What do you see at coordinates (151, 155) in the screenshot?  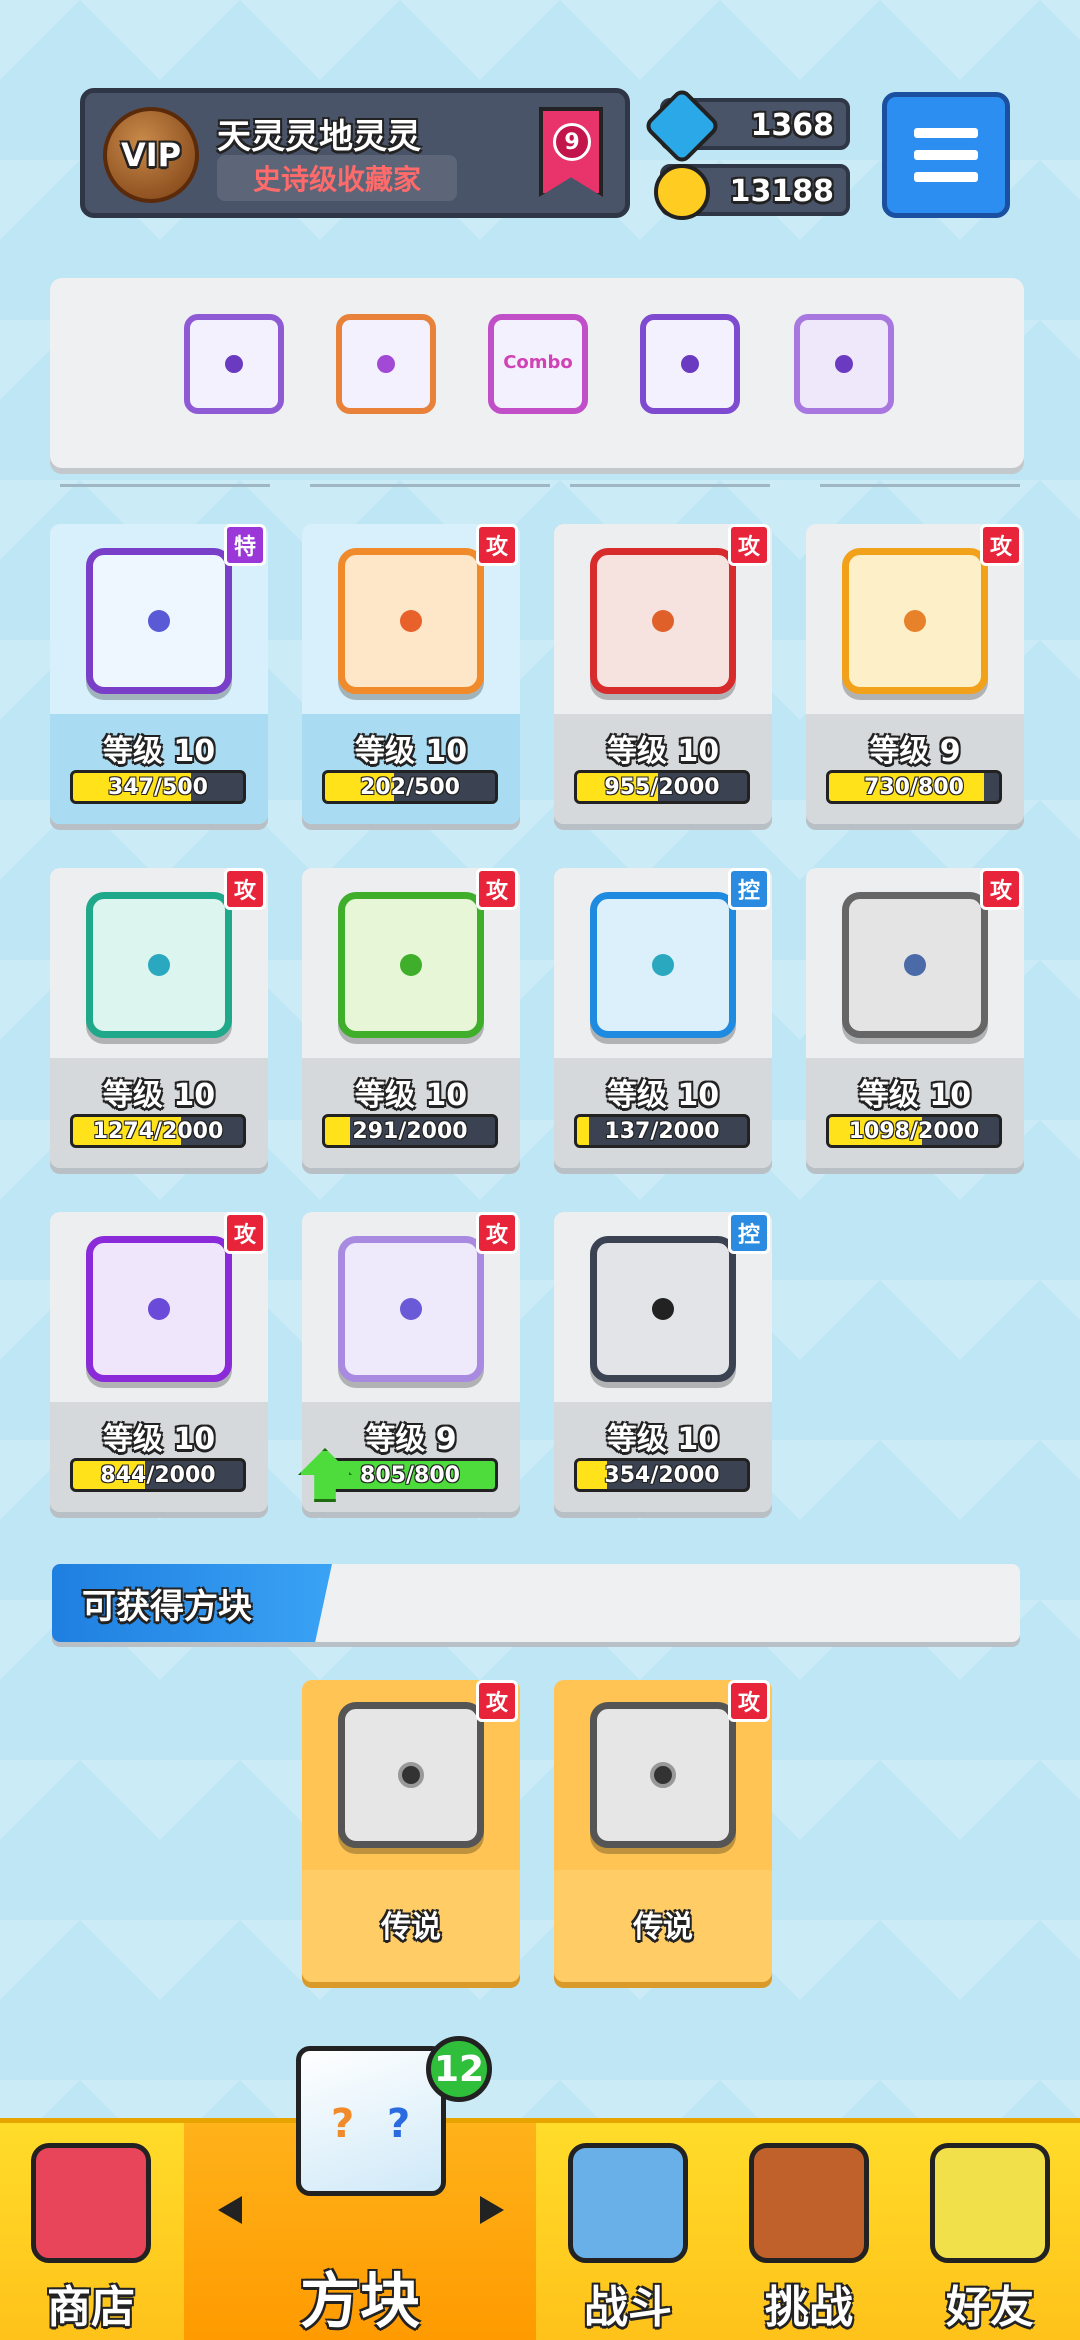 I see `vip-badge: VIP` at bounding box center [151, 155].